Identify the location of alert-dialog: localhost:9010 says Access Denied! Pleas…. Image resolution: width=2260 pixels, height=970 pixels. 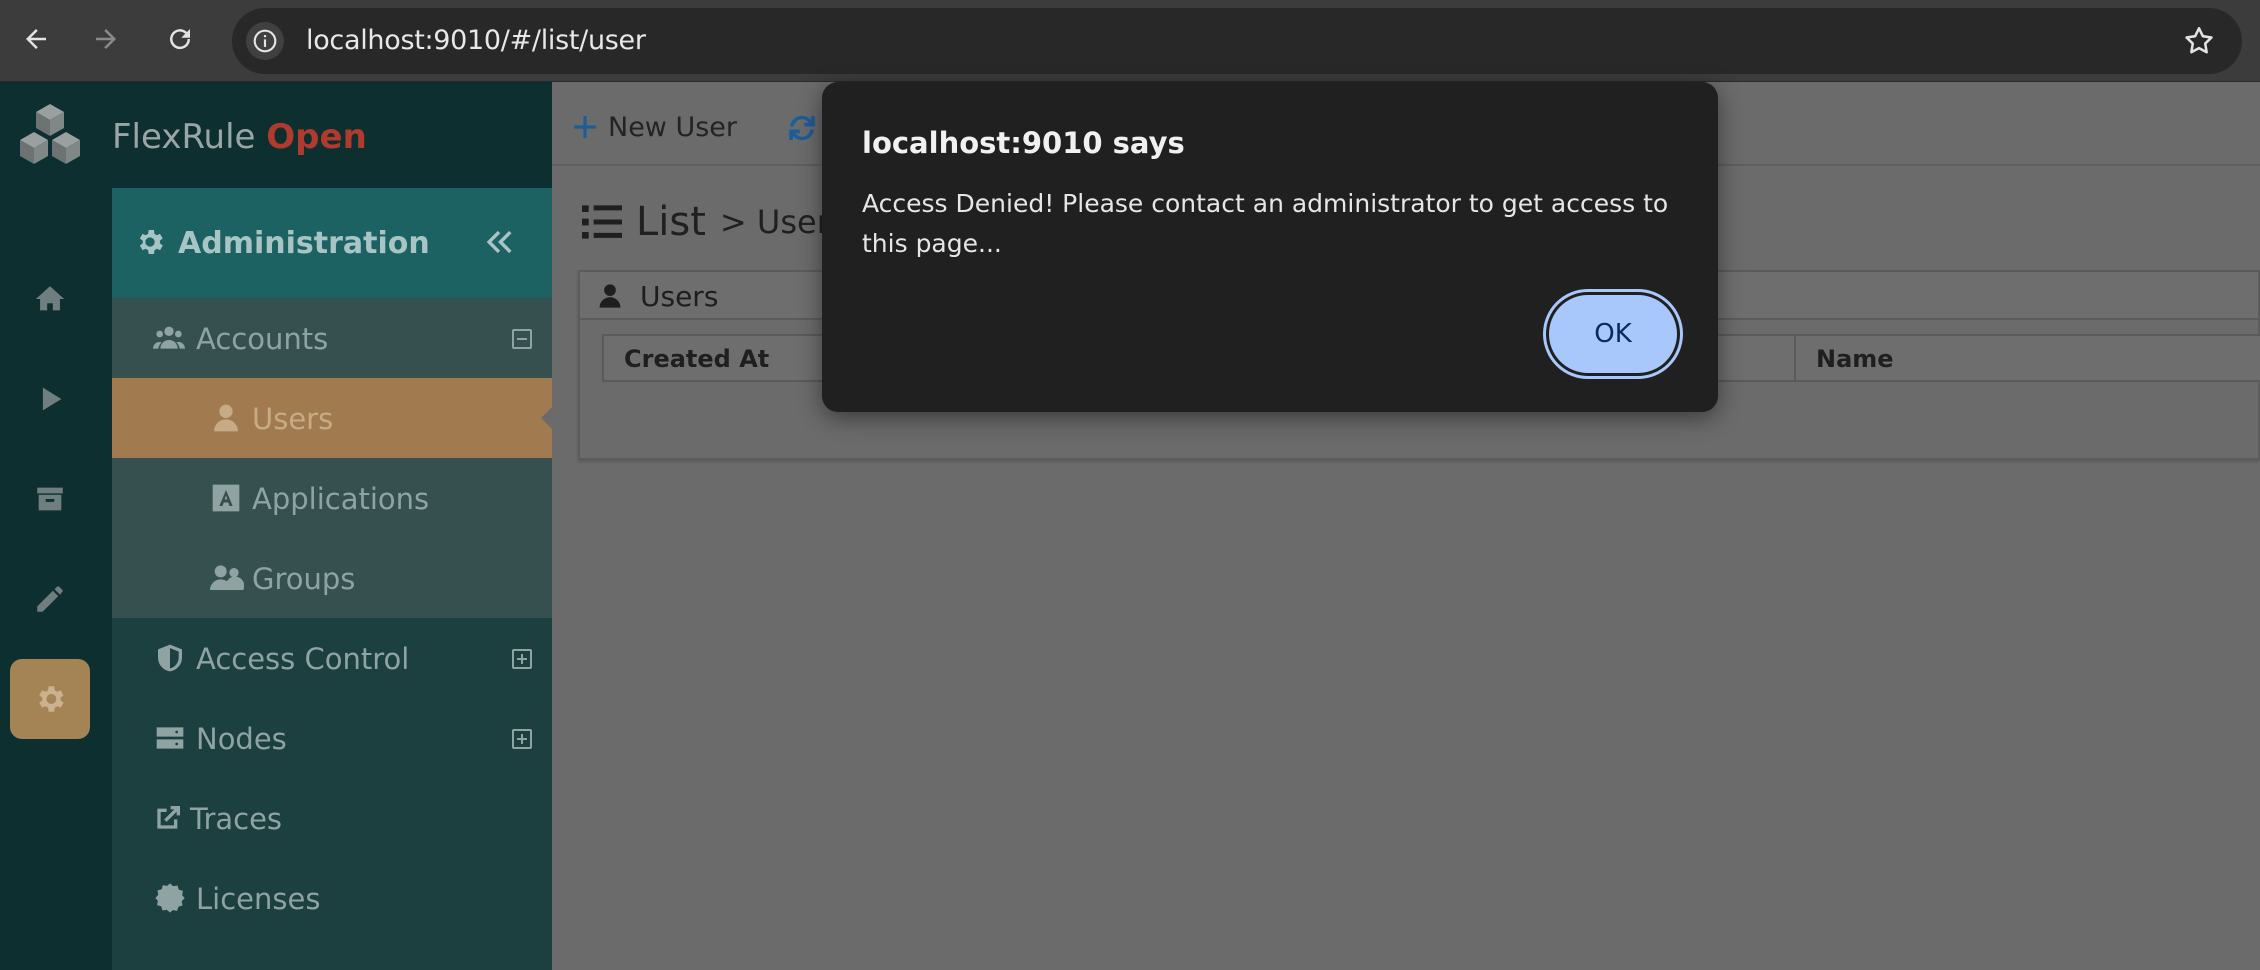
(1270, 247).